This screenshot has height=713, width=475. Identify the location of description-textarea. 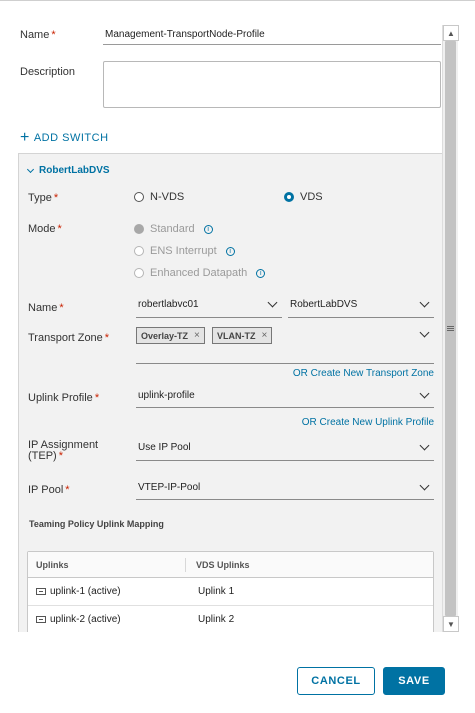
(272, 84).